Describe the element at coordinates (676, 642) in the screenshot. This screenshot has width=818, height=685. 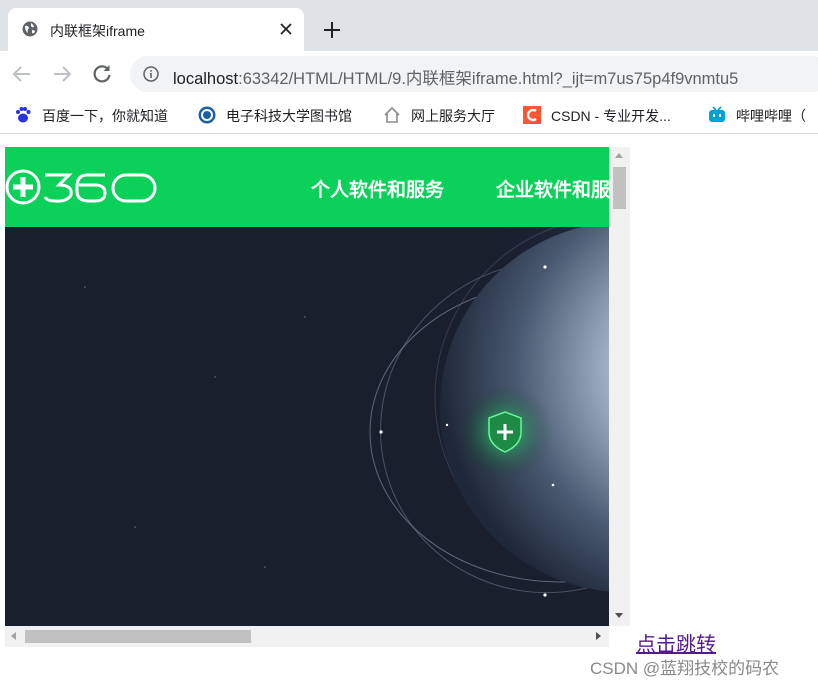
I see `jump-link: 点击跳转` at that location.